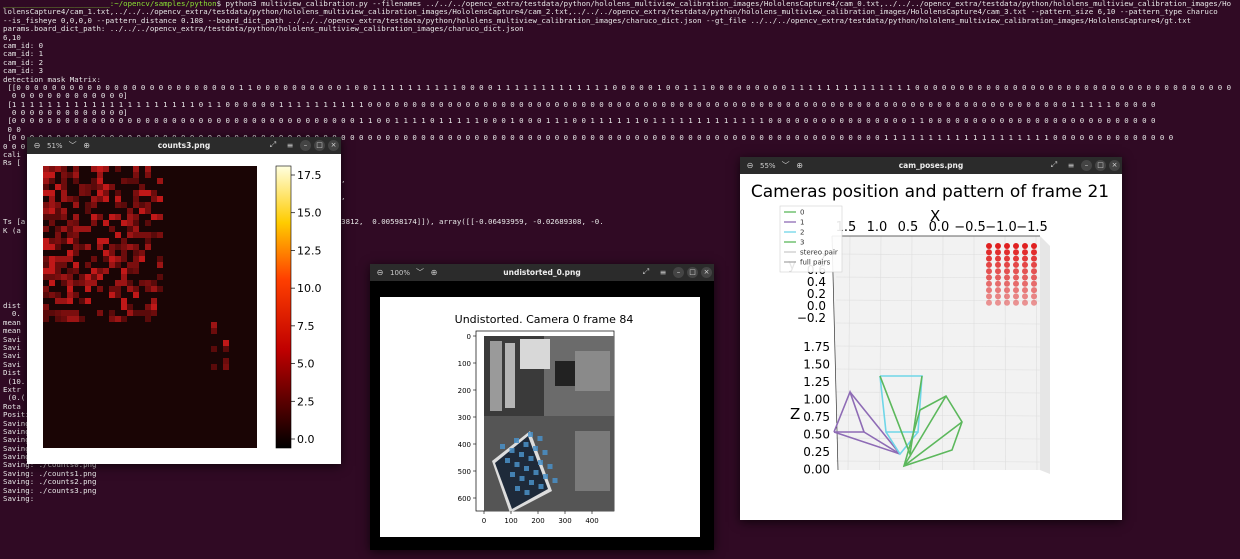 The width and height of the screenshot is (1240, 559). Describe the element at coordinates (12, 230) in the screenshot. I see `terminal-text: K (a` at that location.